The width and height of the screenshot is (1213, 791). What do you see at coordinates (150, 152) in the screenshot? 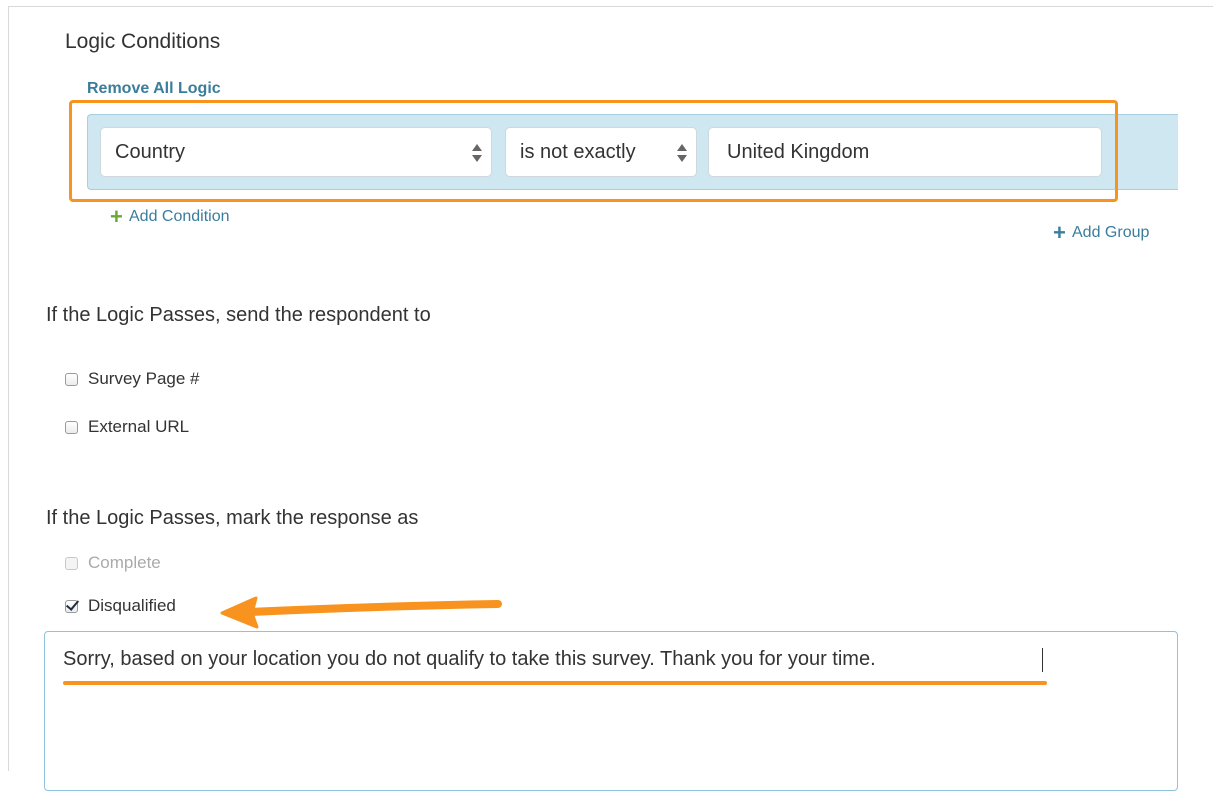
I see `field-select-value: Country` at bounding box center [150, 152].